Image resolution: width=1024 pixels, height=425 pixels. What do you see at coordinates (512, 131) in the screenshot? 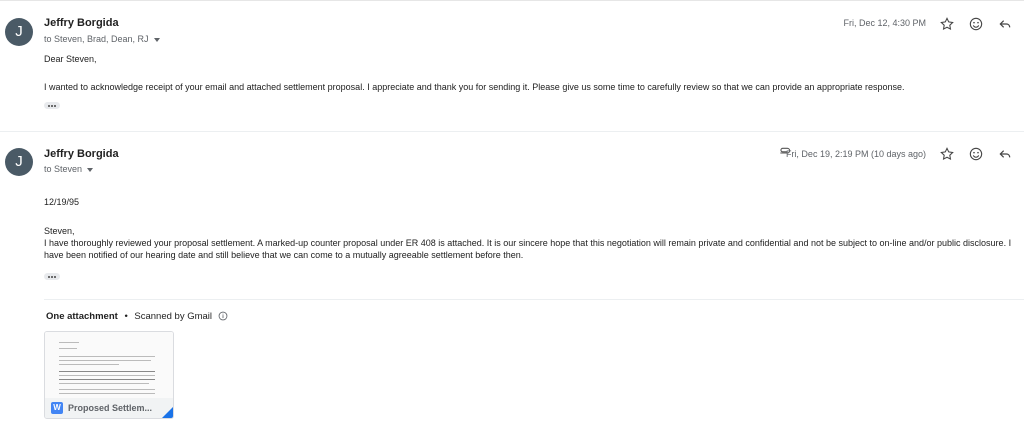
I see `message-divider` at bounding box center [512, 131].